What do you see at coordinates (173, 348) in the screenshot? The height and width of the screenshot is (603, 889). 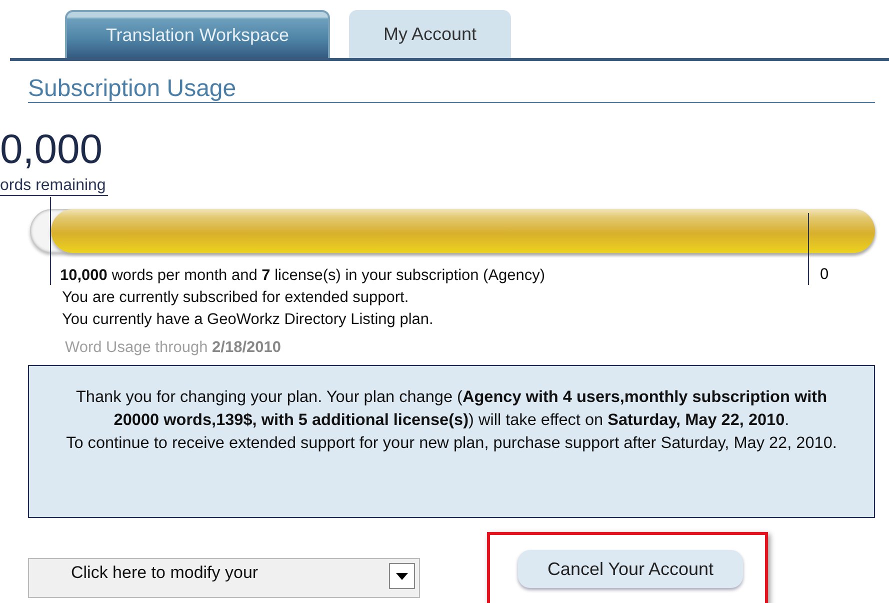 I see `usage-date-text: Word Usage through 2/18/2010` at bounding box center [173, 348].